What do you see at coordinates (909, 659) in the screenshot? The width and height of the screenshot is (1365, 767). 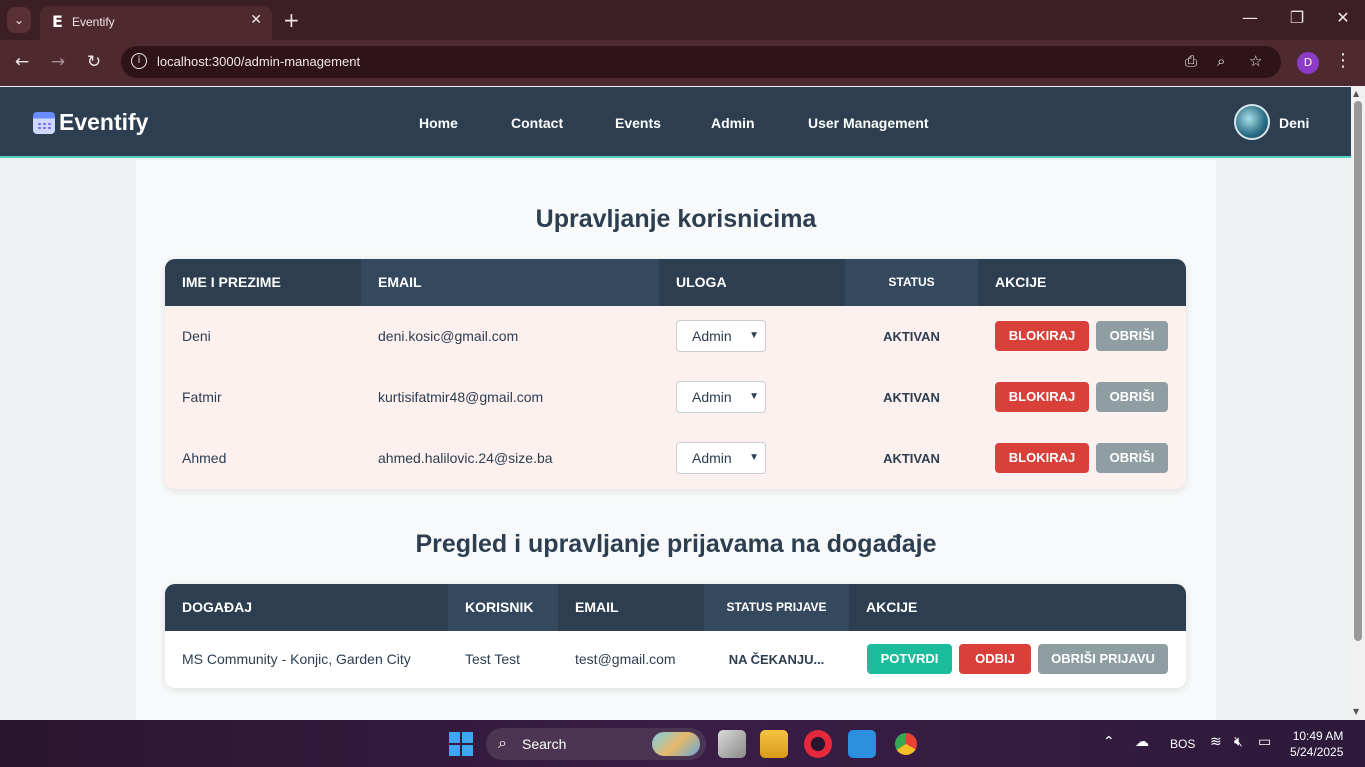 I see `confirm-button: POTVRDI` at bounding box center [909, 659].